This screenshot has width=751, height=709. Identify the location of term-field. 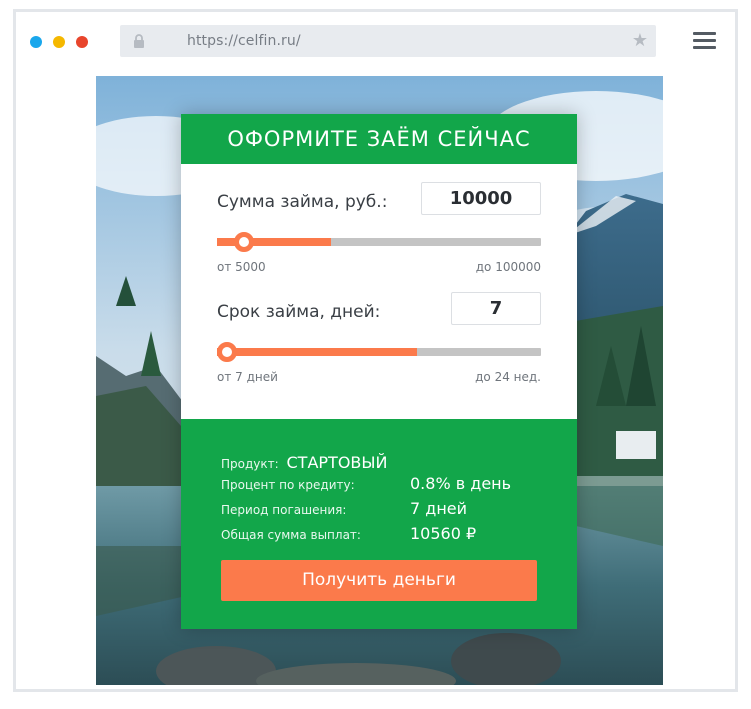
(496, 308).